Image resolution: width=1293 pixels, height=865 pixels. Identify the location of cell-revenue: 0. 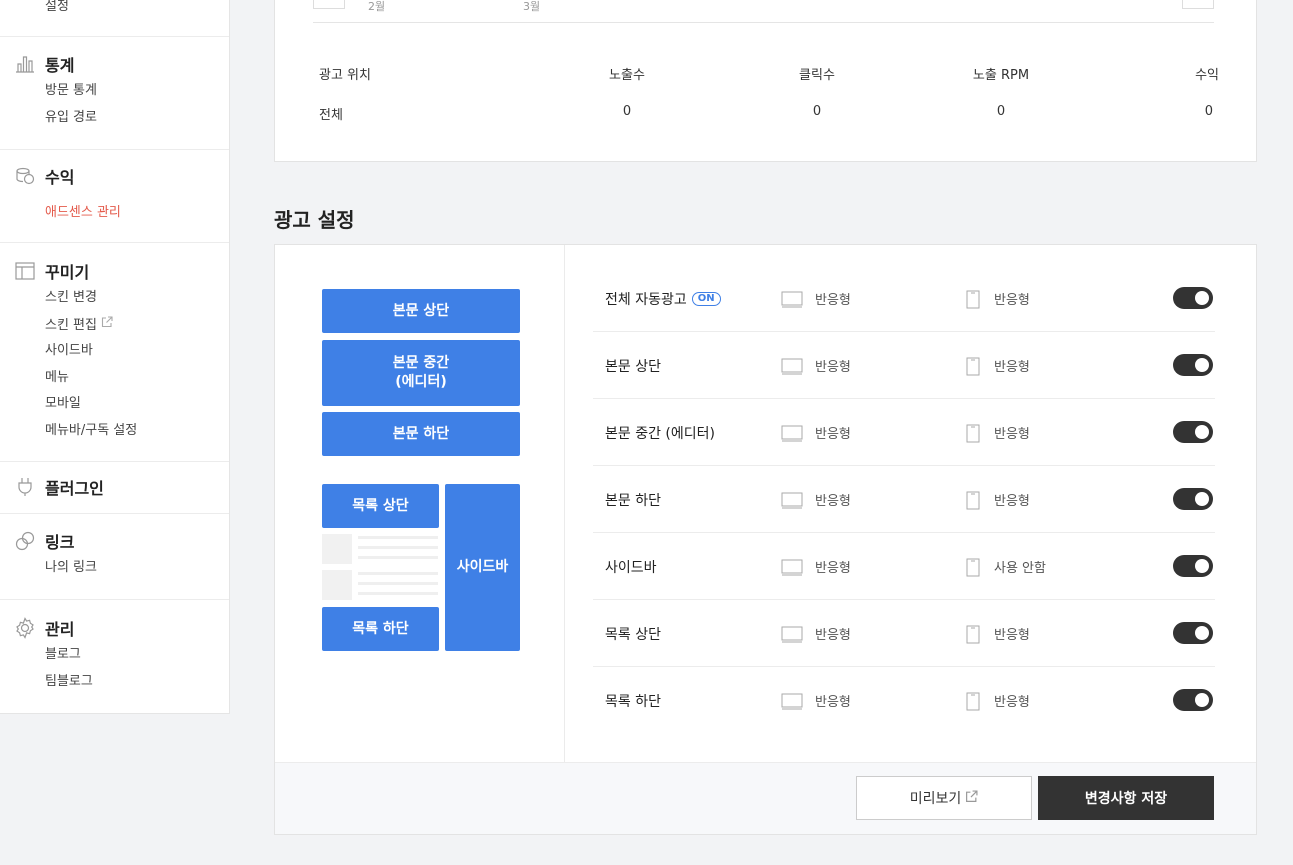
(1208, 111).